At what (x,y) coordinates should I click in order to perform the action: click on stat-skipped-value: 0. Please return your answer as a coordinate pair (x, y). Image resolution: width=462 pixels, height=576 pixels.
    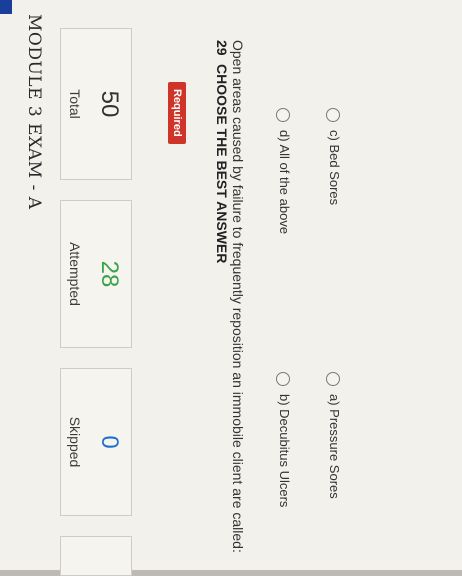
    Looking at the image, I should click on (109, 442).